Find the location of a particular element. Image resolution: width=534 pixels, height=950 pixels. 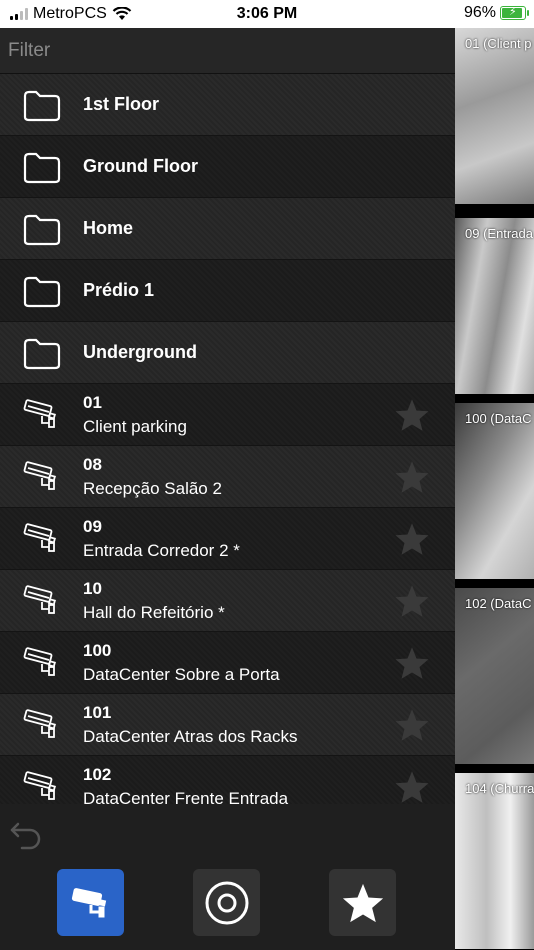

thumbnail-label: 100 (DataC is located at coordinates (498, 418).